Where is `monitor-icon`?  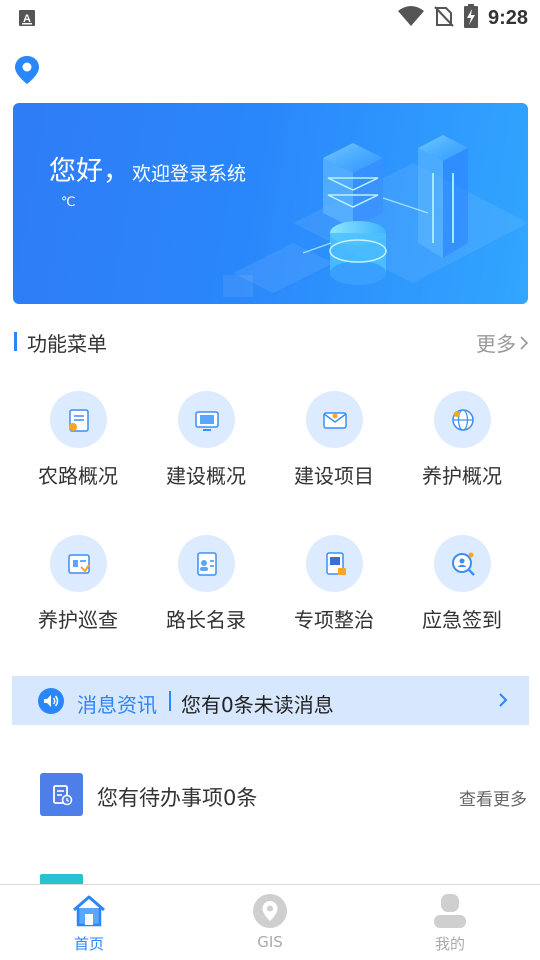
monitor-icon is located at coordinates (206, 419).